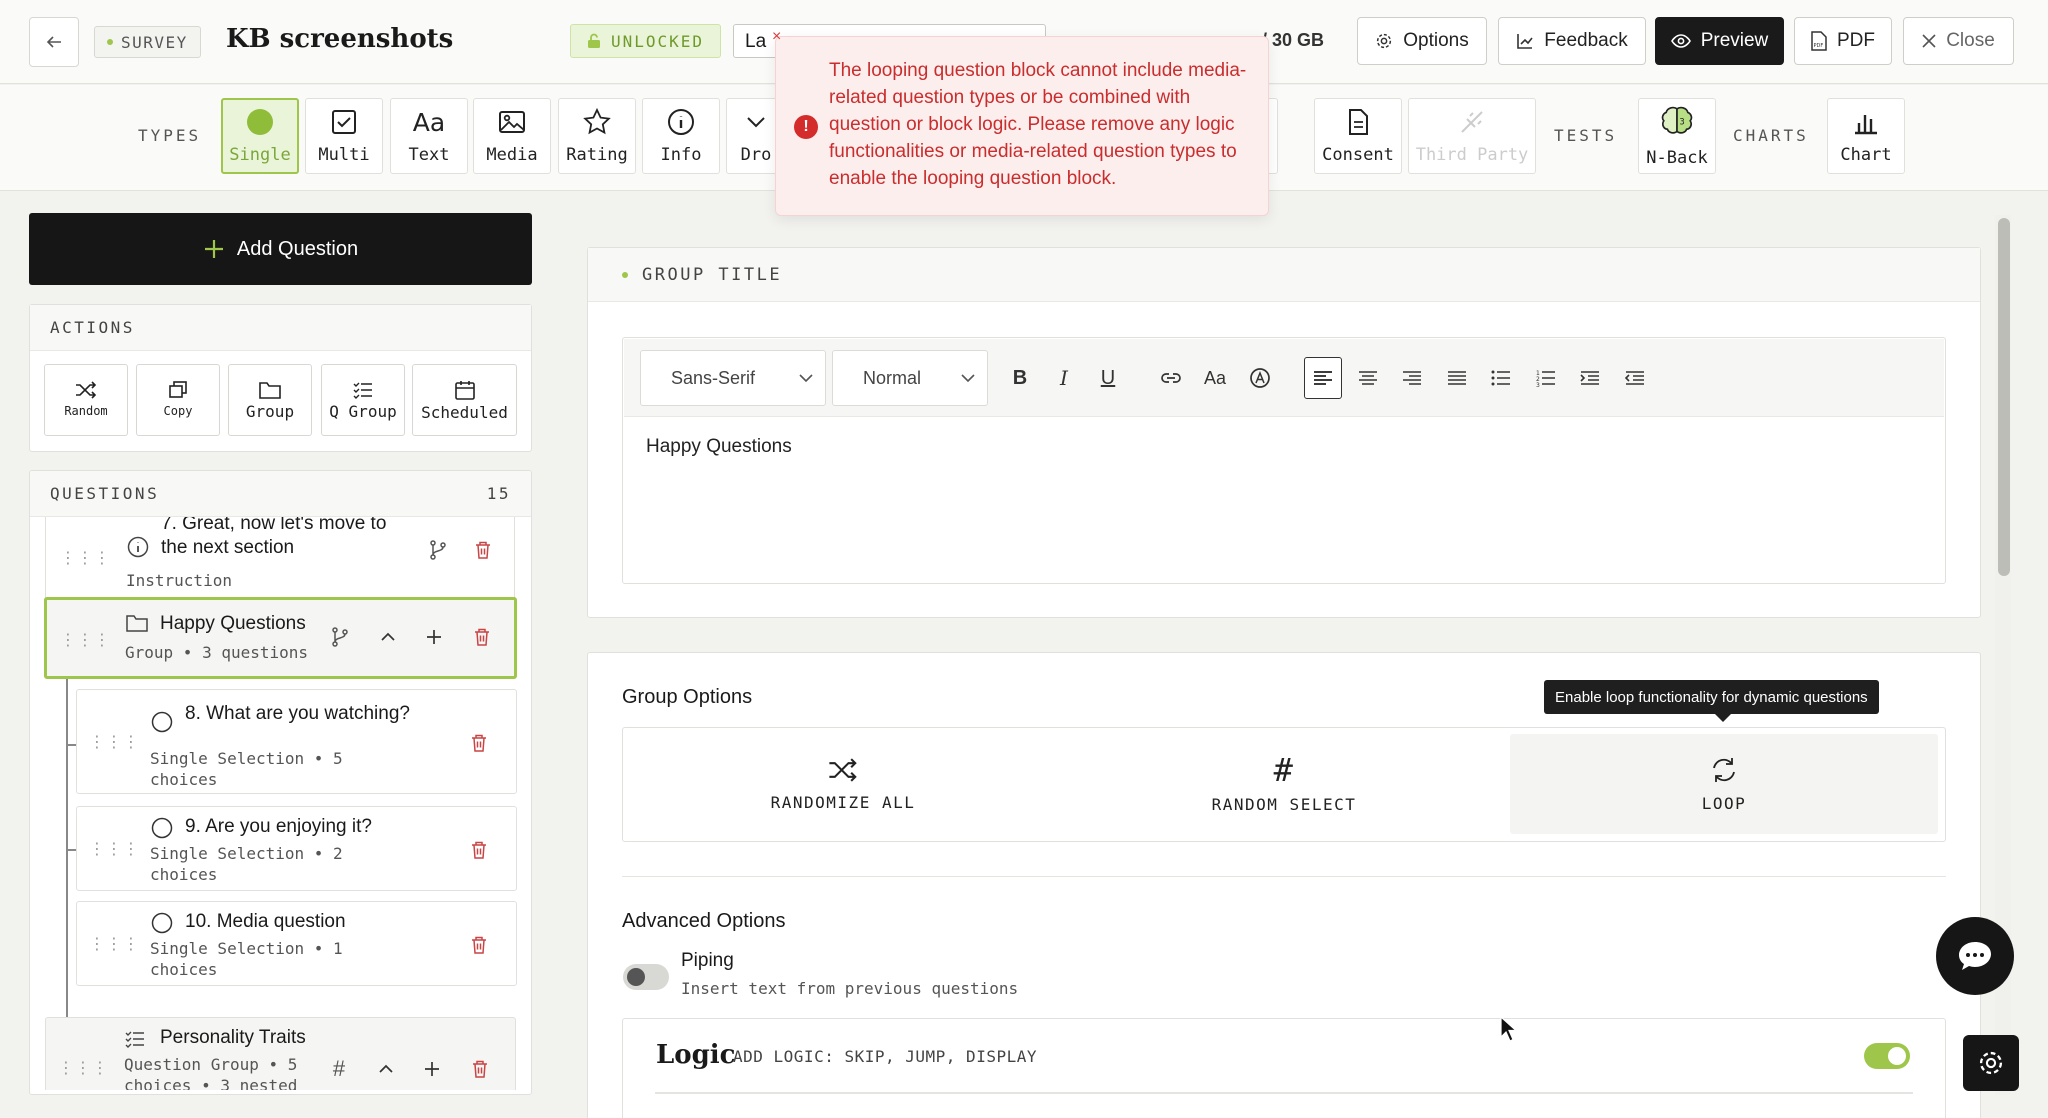 This screenshot has width=2048, height=1118. I want to click on bar-chart-icon, so click(1866, 125).